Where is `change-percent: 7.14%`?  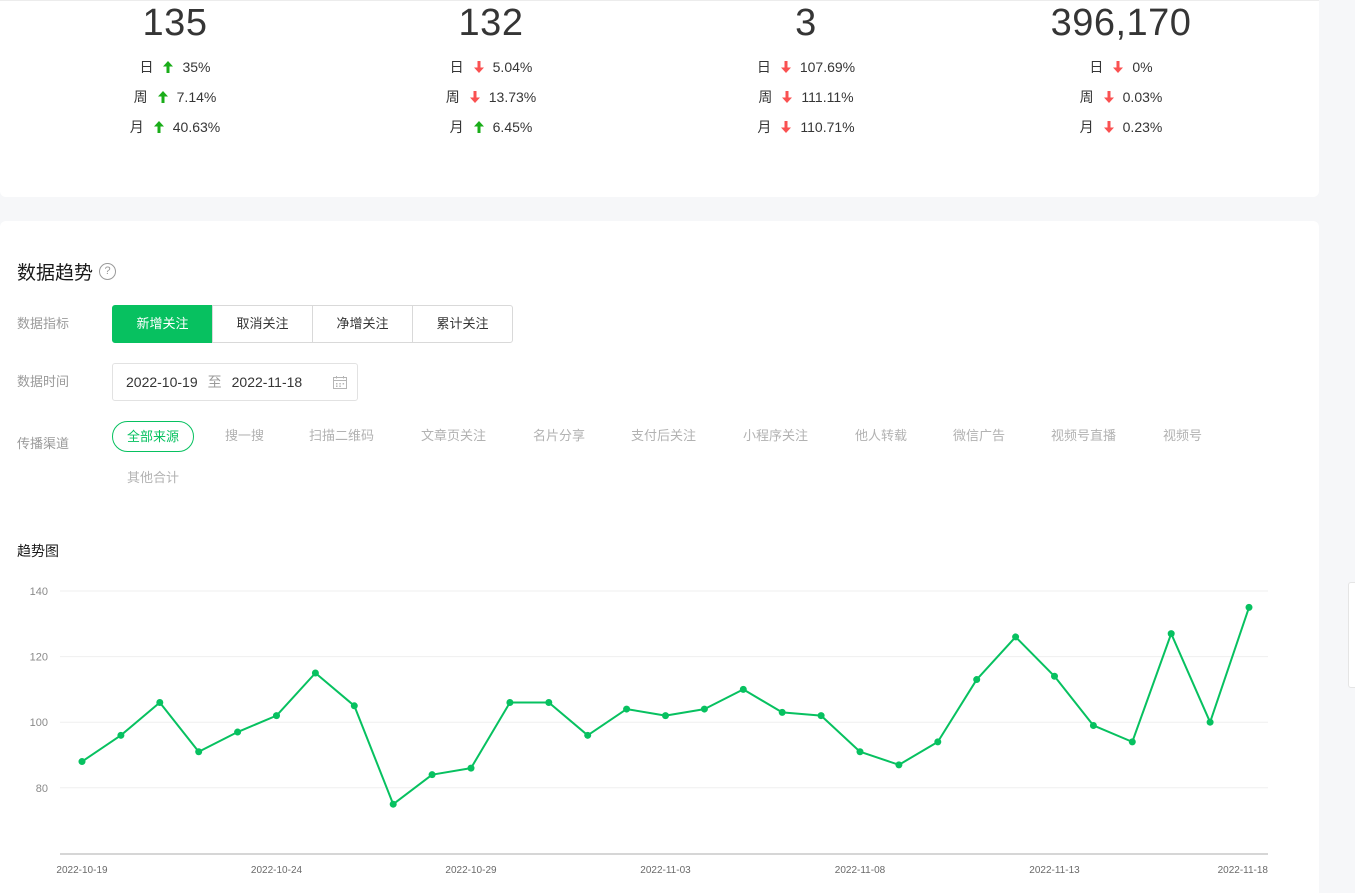 change-percent: 7.14% is located at coordinates (196, 97).